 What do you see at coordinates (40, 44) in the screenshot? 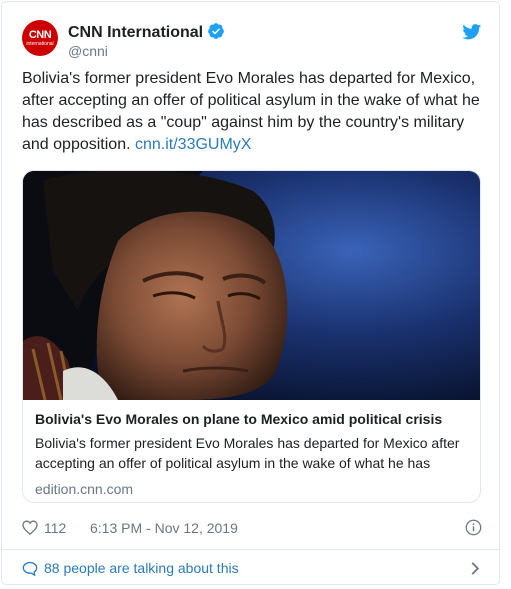
I see `avatar-logo-subtext: international` at bounding box center [40, 44].